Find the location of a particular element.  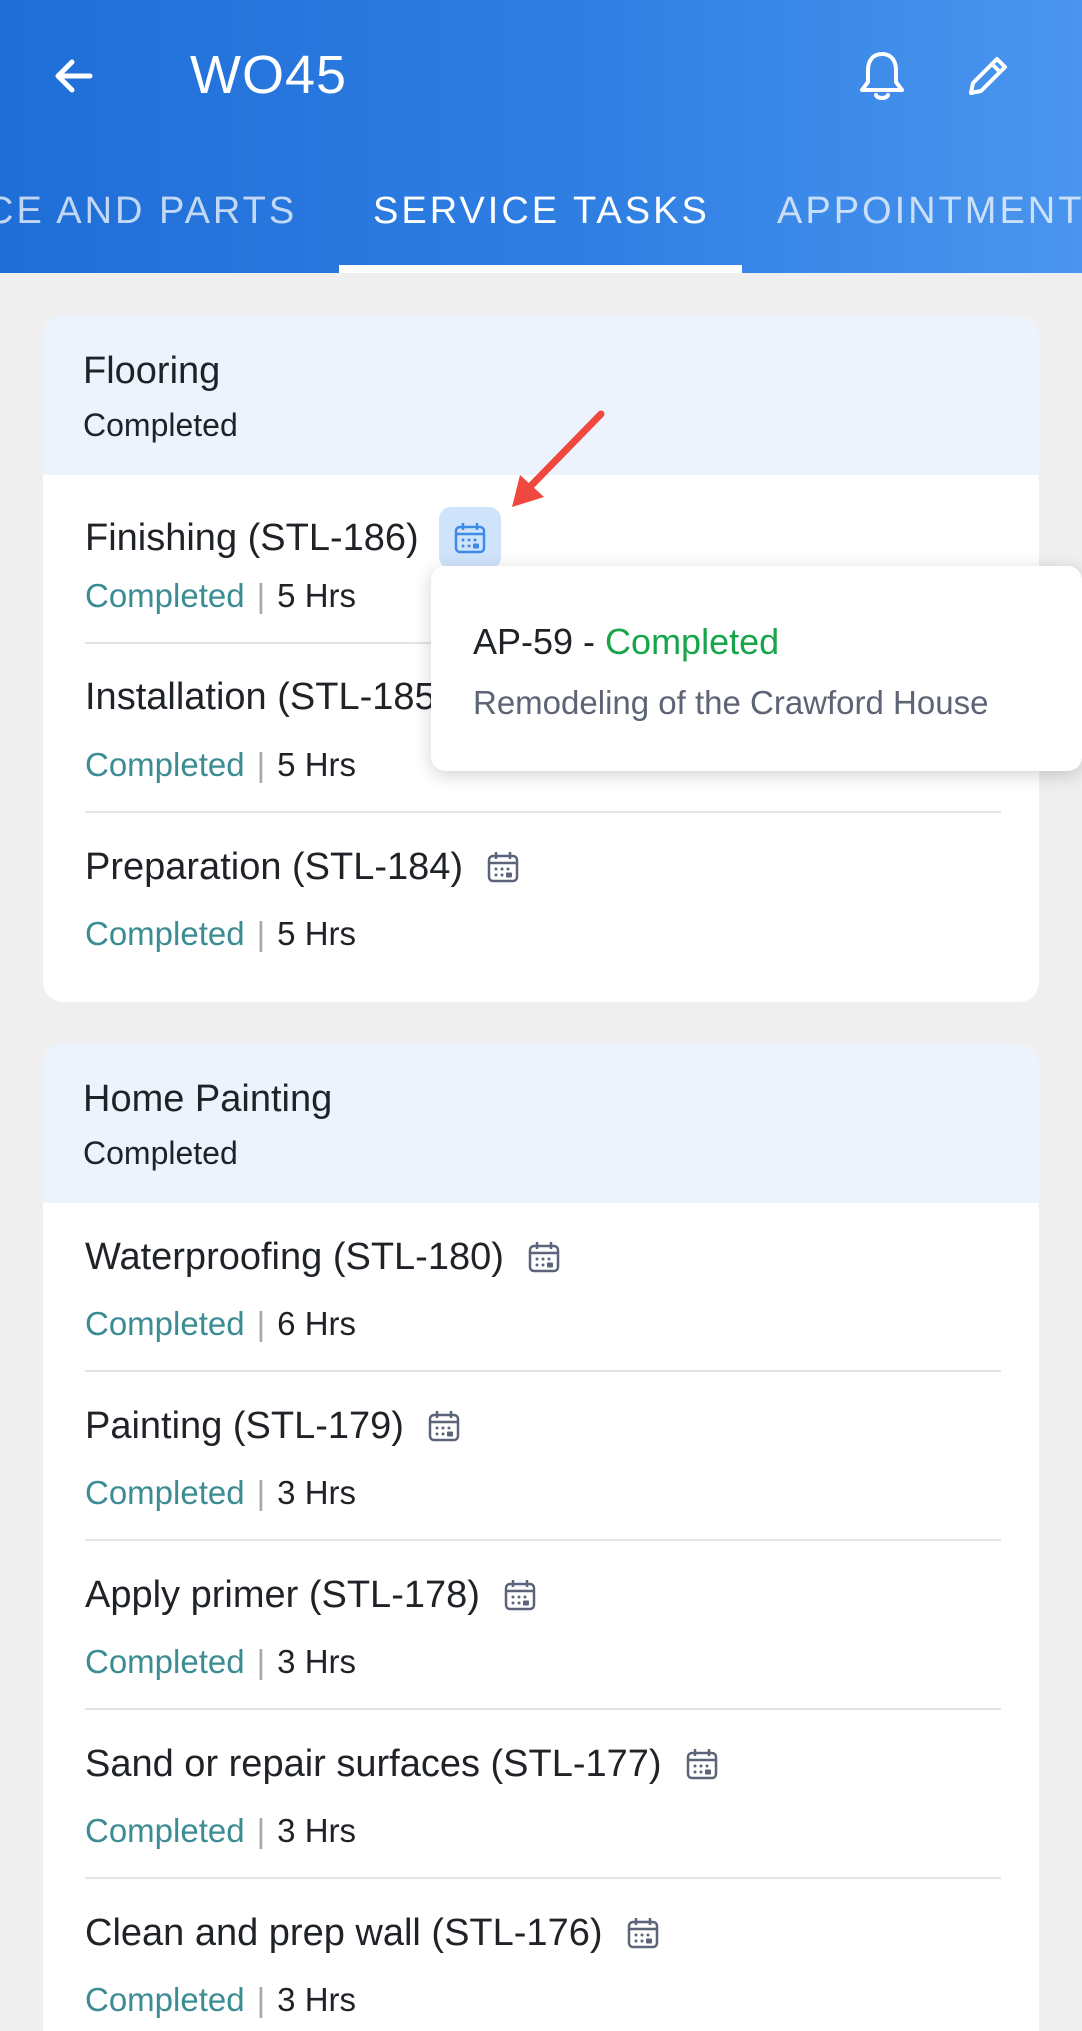

tab-service-and-parts: CE AND PARTS is located at coordinates (148, 211).